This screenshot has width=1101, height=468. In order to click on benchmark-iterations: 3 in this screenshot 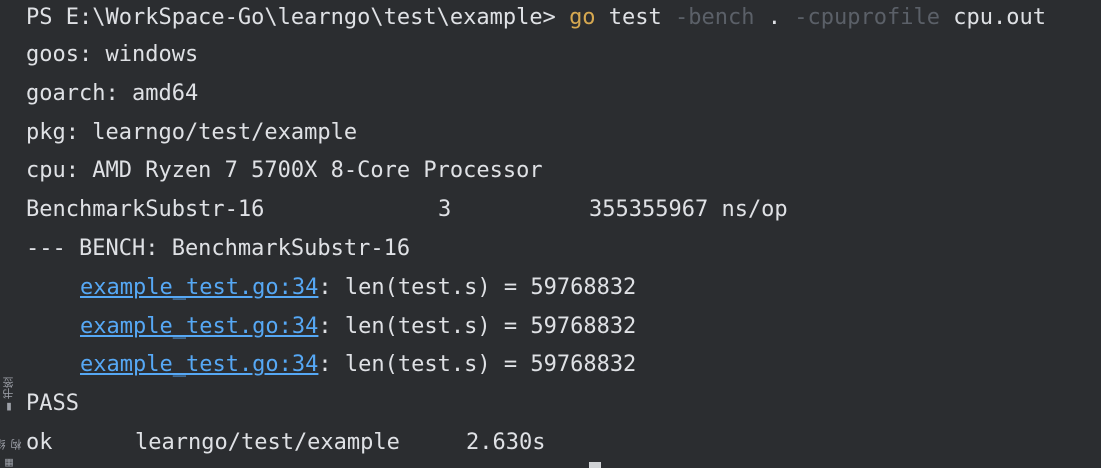, I will do `click(445, 210)`.